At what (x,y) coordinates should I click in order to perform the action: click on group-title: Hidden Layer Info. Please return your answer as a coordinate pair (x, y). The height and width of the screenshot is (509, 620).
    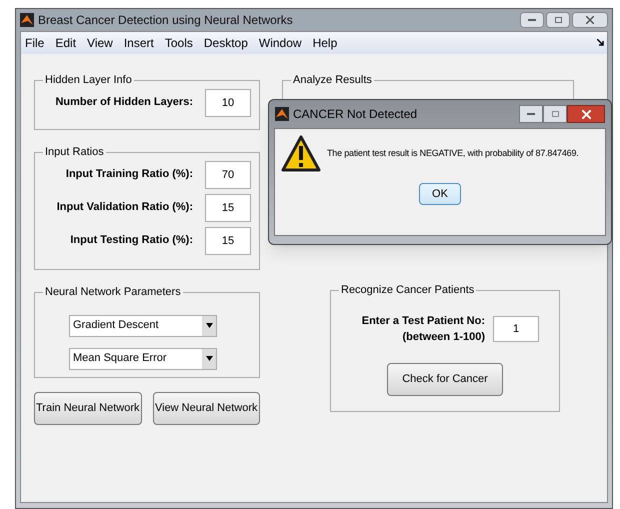
    Looking at the image, I should click on (88, 80).